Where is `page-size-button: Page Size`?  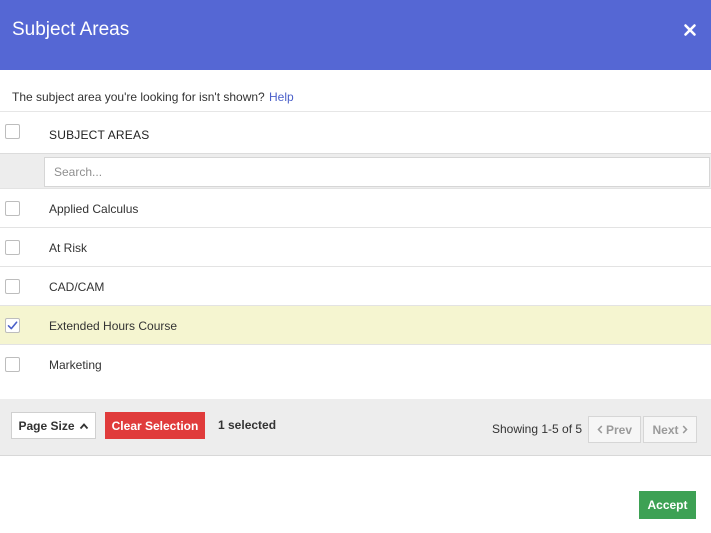
page-size-button: Page Size is located at coordinates (53, 425).